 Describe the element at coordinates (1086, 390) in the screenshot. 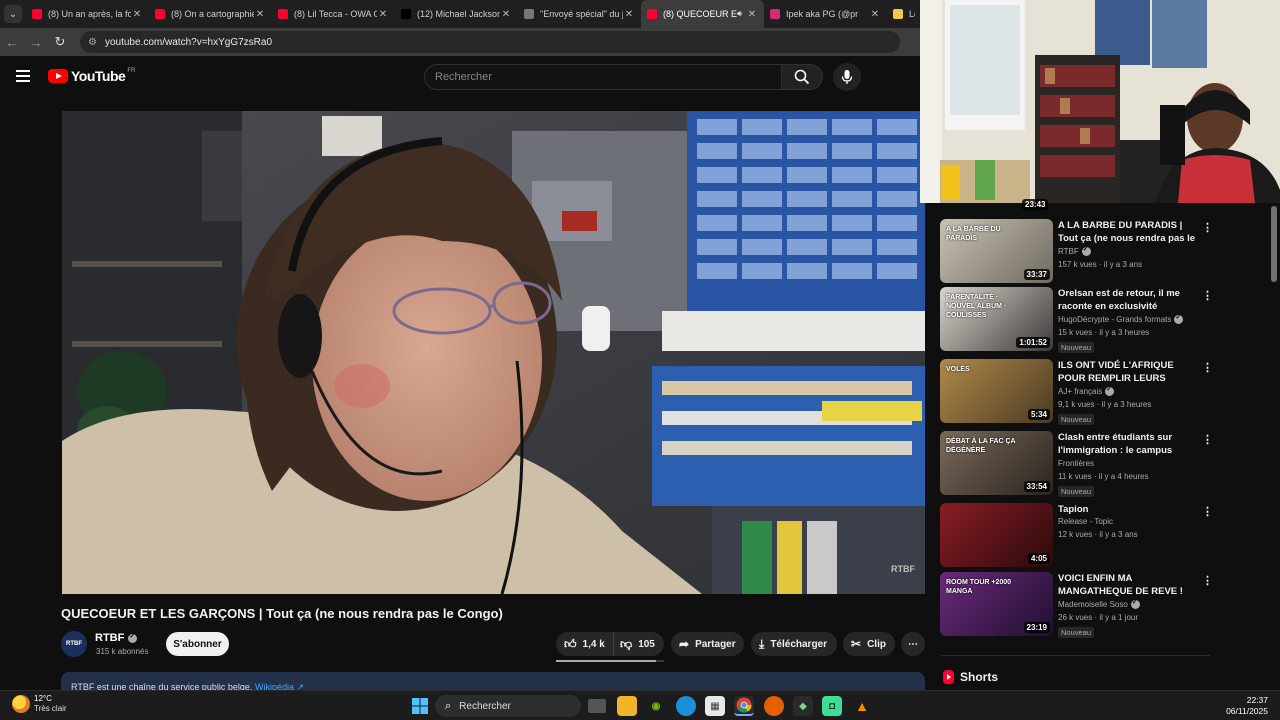

I see `recommended-channel: AJ+ français` at that location.